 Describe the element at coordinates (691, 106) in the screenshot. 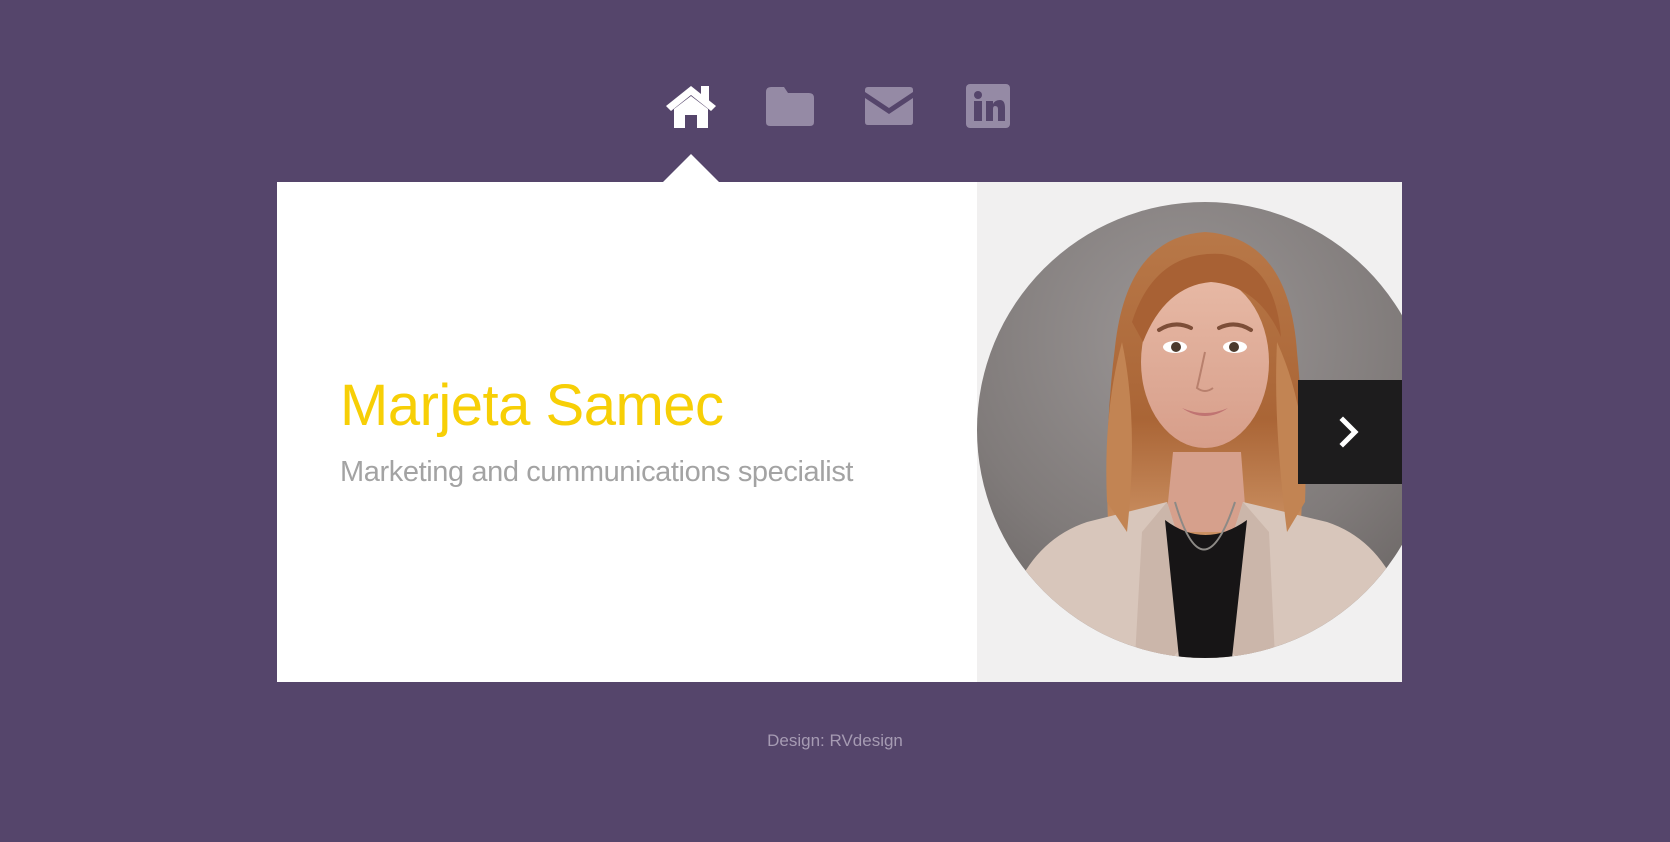

I see `home-icon` at that location.